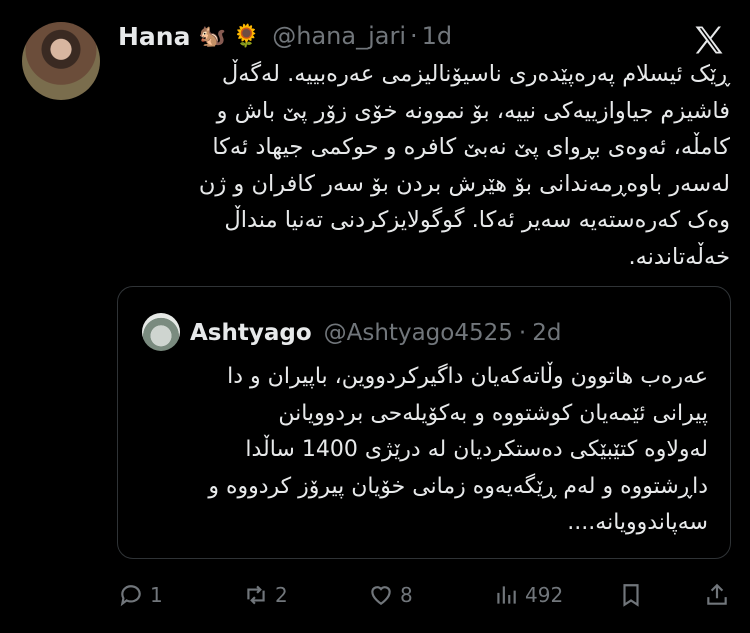 This screenshot has width=750, height=633. I want to click on author-emojis: 🐿️ 🌻, so click(229, 36).